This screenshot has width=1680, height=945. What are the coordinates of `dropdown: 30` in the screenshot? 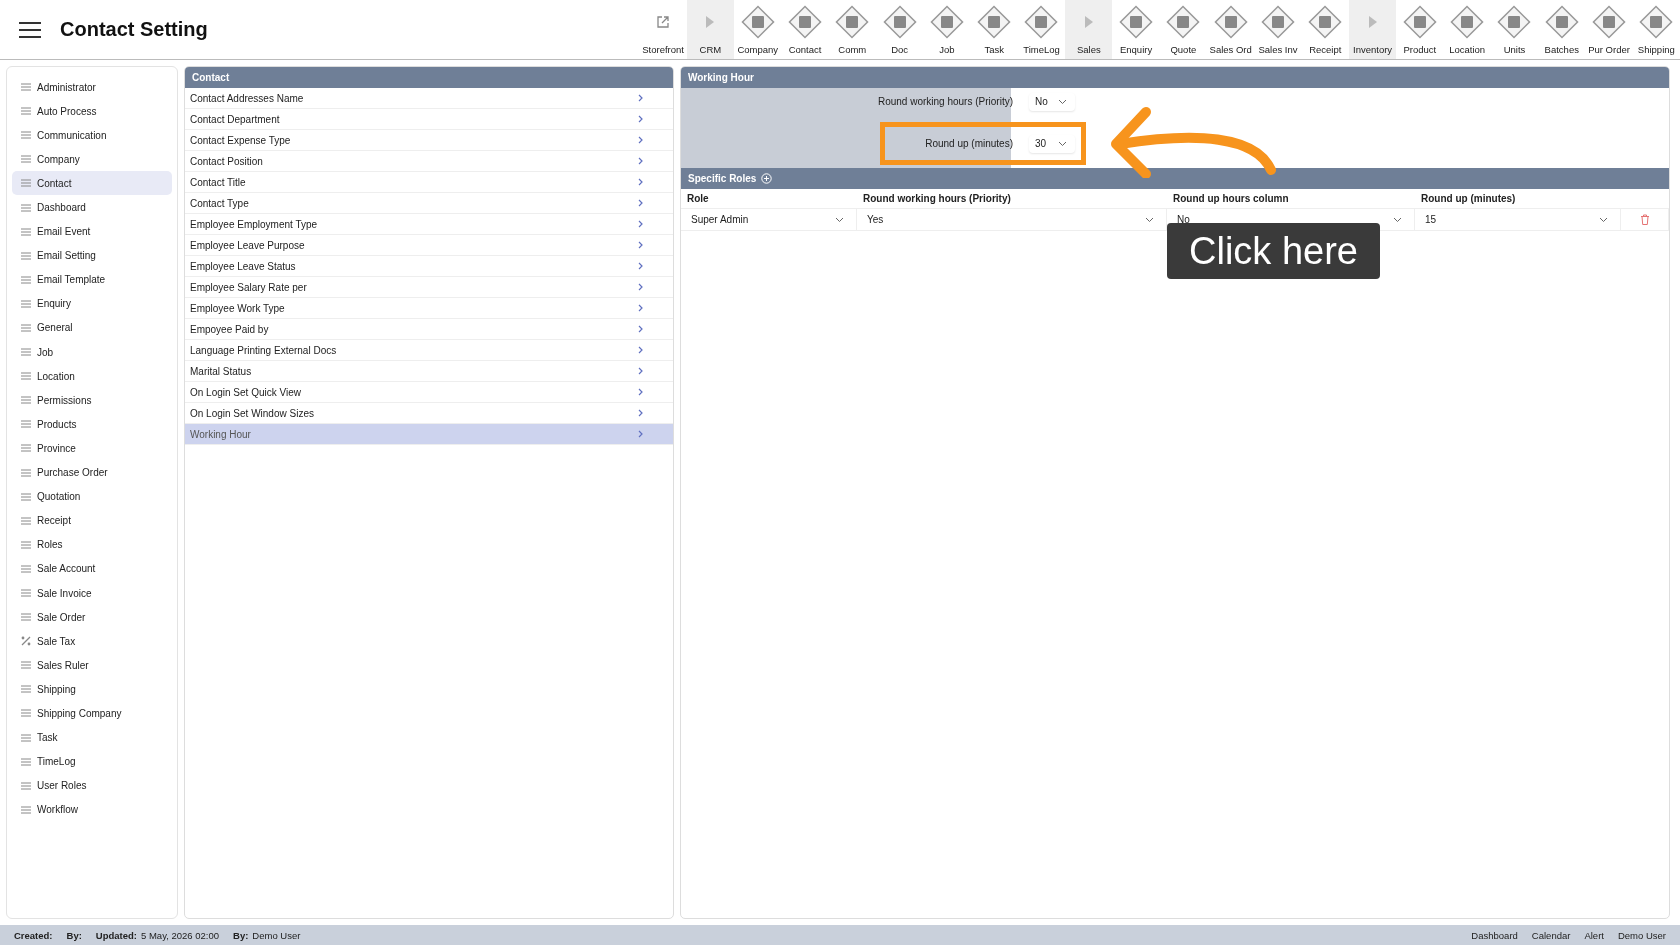 It's located at (1052, 143).